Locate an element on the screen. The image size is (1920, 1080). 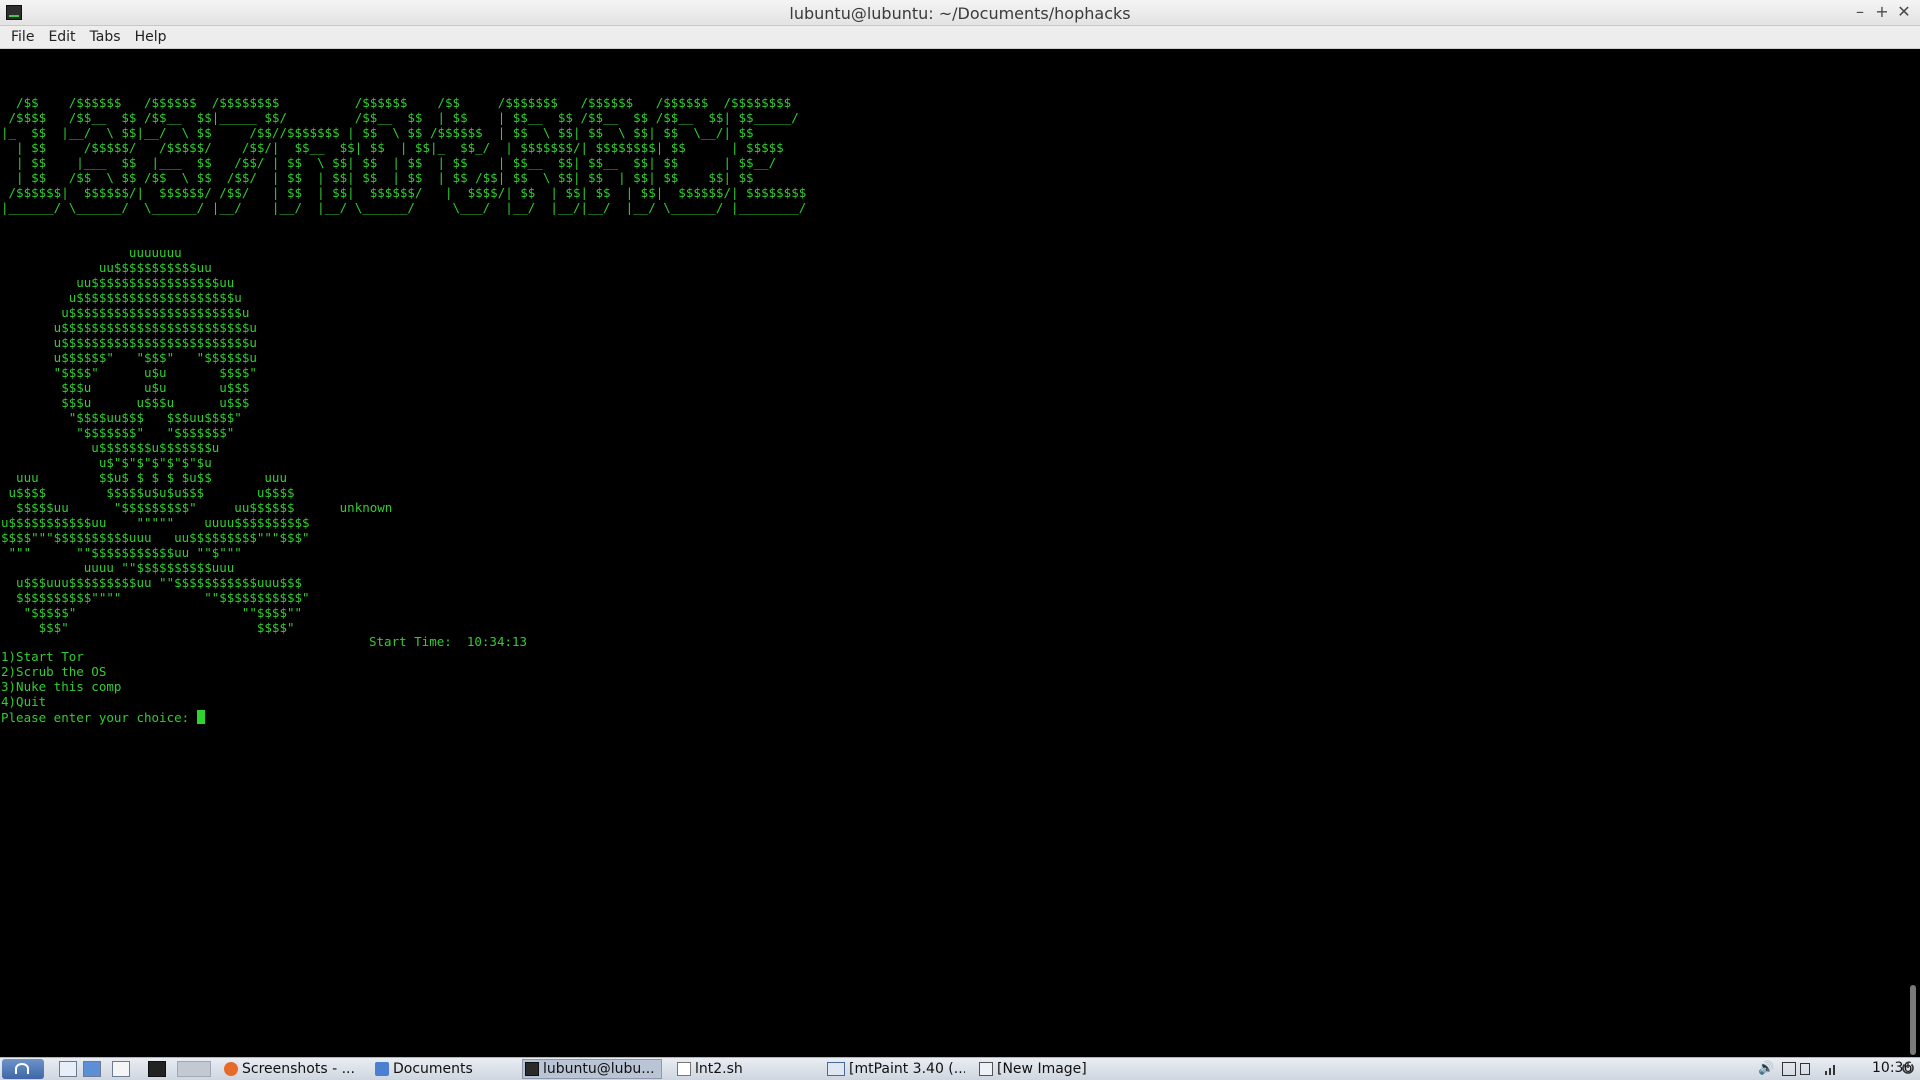
start-time-readout: Start Time: 10:34:13 is located at coordinates (448, 641).